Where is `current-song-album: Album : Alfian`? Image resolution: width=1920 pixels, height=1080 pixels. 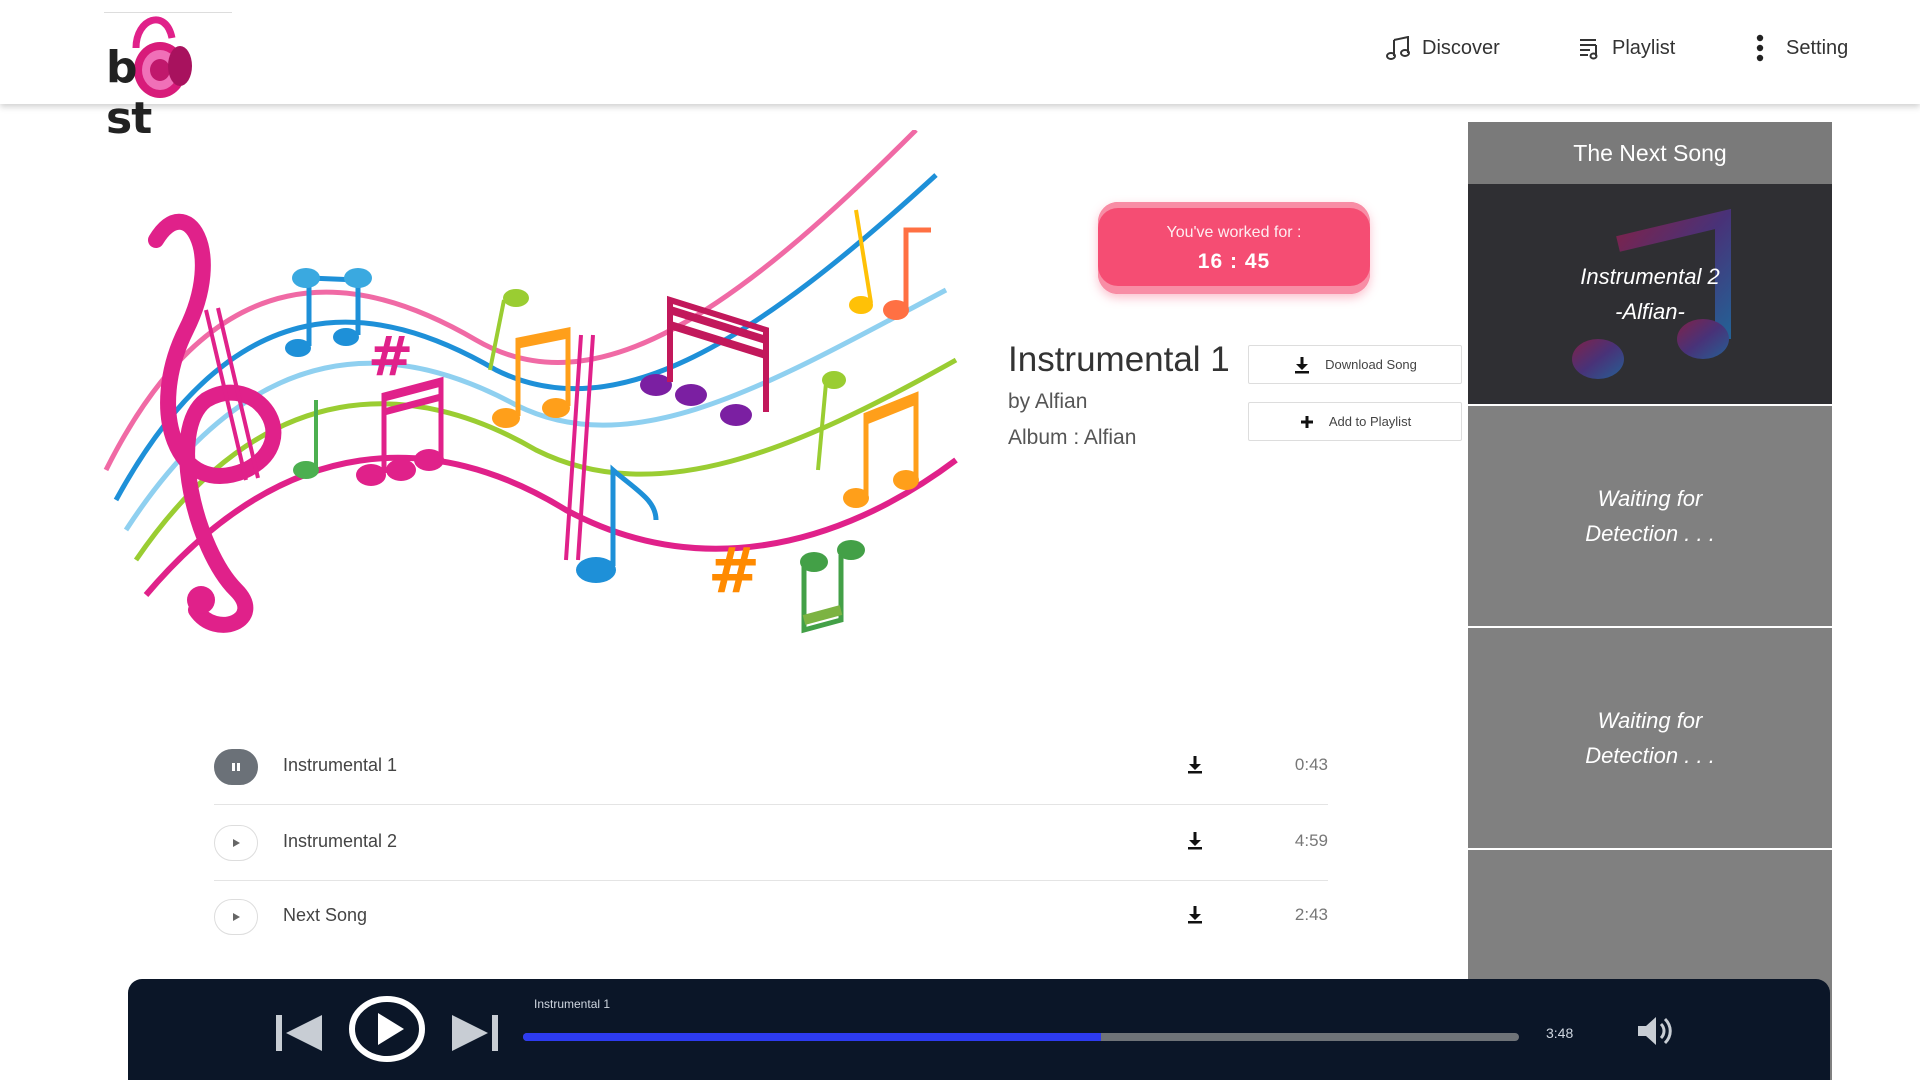 current-song-album: Album : Alfian is located at coordinates (1072, 437).